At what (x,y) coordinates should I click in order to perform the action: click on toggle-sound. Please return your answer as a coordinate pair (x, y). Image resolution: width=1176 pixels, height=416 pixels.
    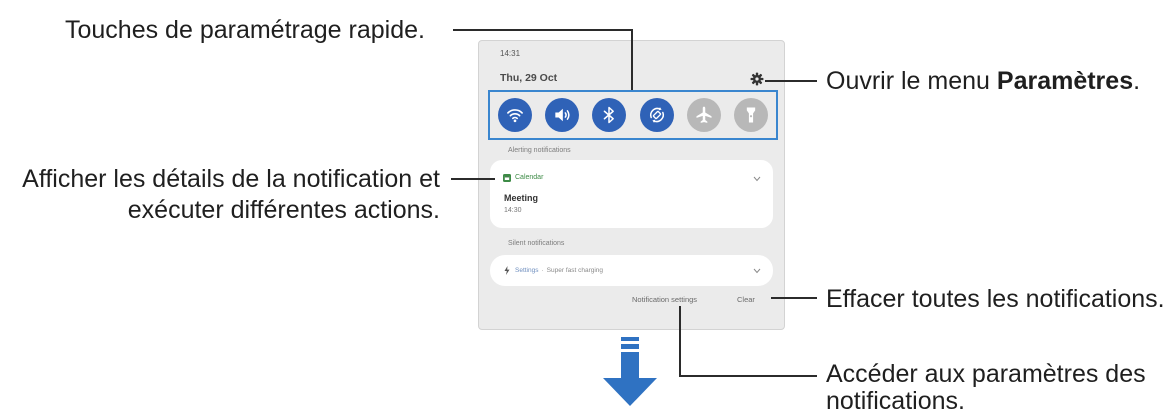
    Looking at the image, I should click on (562, 115).